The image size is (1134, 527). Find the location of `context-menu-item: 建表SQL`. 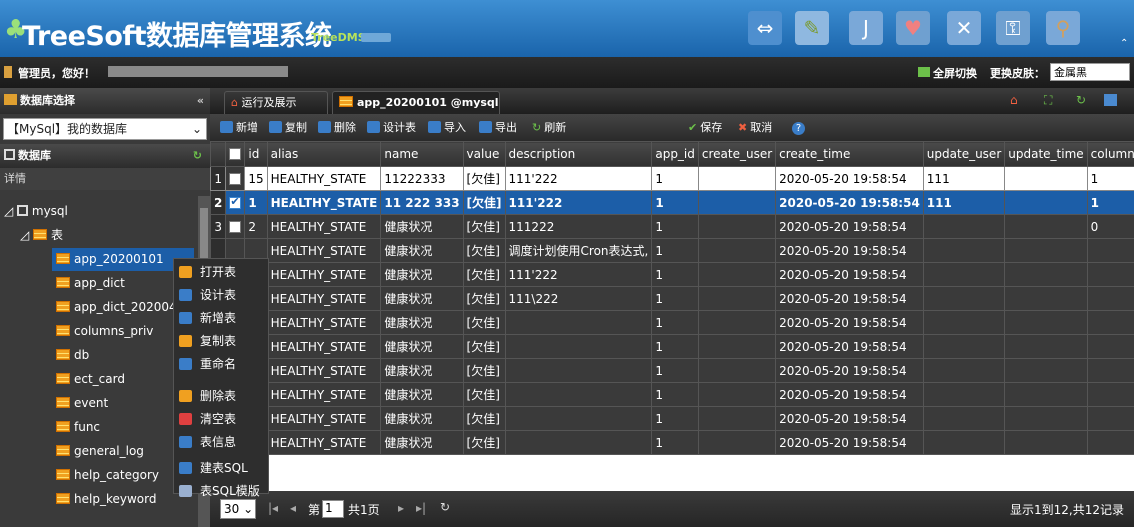

context-menu-item: 建表SQL is located at coordinates (222, 468).